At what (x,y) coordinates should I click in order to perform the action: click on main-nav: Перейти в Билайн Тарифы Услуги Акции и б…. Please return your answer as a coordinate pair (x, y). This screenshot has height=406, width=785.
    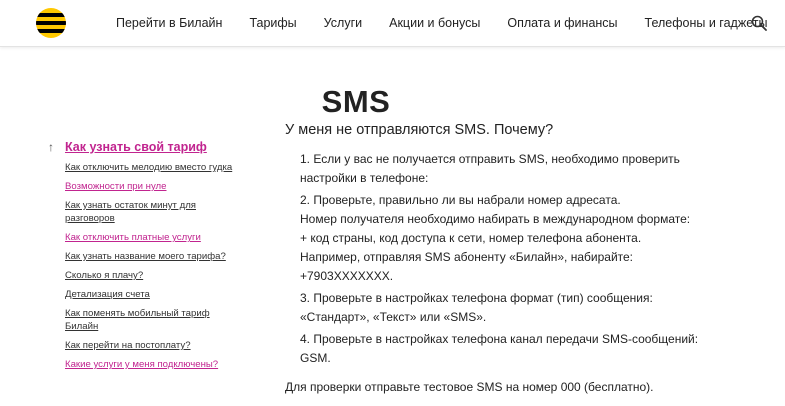
    Looking at the image, I should click on (450, 23).